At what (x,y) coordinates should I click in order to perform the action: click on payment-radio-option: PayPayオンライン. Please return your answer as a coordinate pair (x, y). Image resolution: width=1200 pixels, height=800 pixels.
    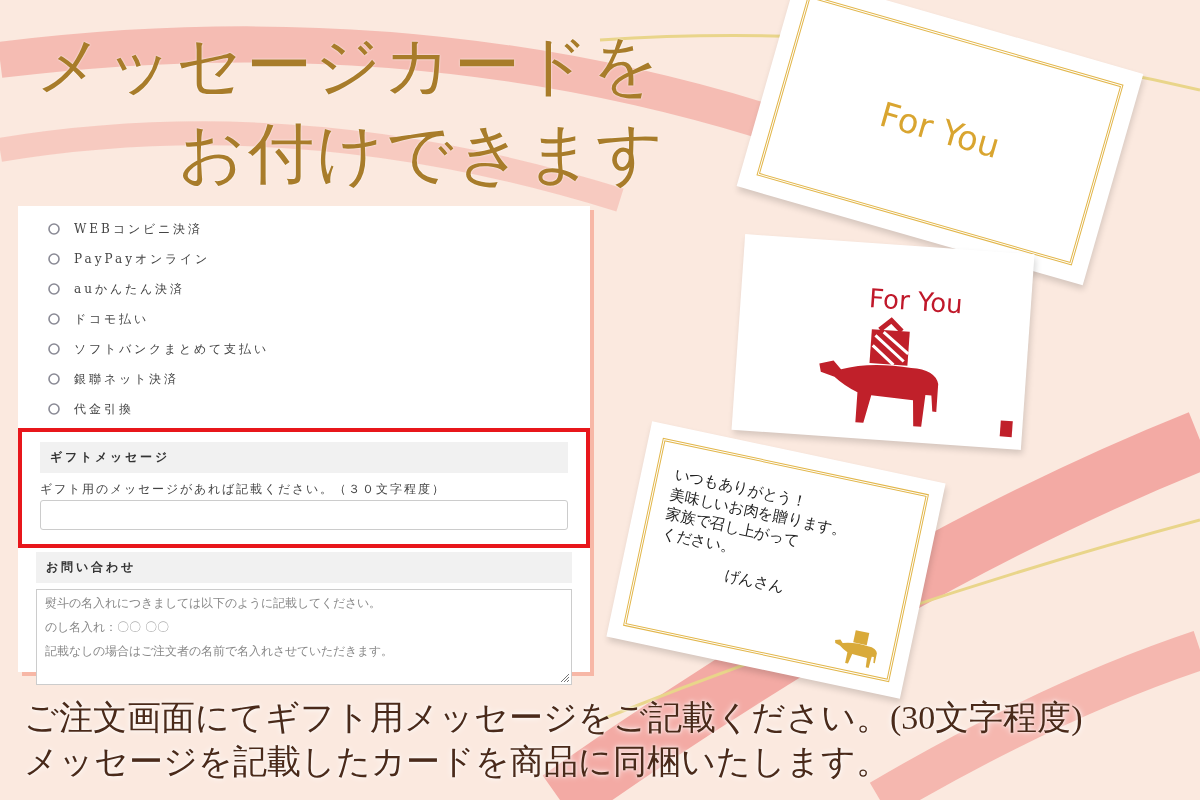
    Looking at the image, I should click on (312, 259).